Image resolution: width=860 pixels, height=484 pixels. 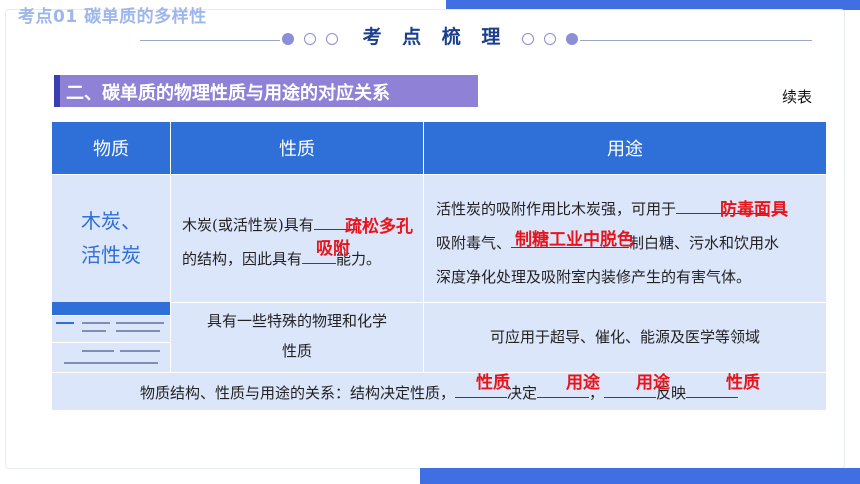 I want to click on substance-line: 木炭、, so click(x=111, y=221).